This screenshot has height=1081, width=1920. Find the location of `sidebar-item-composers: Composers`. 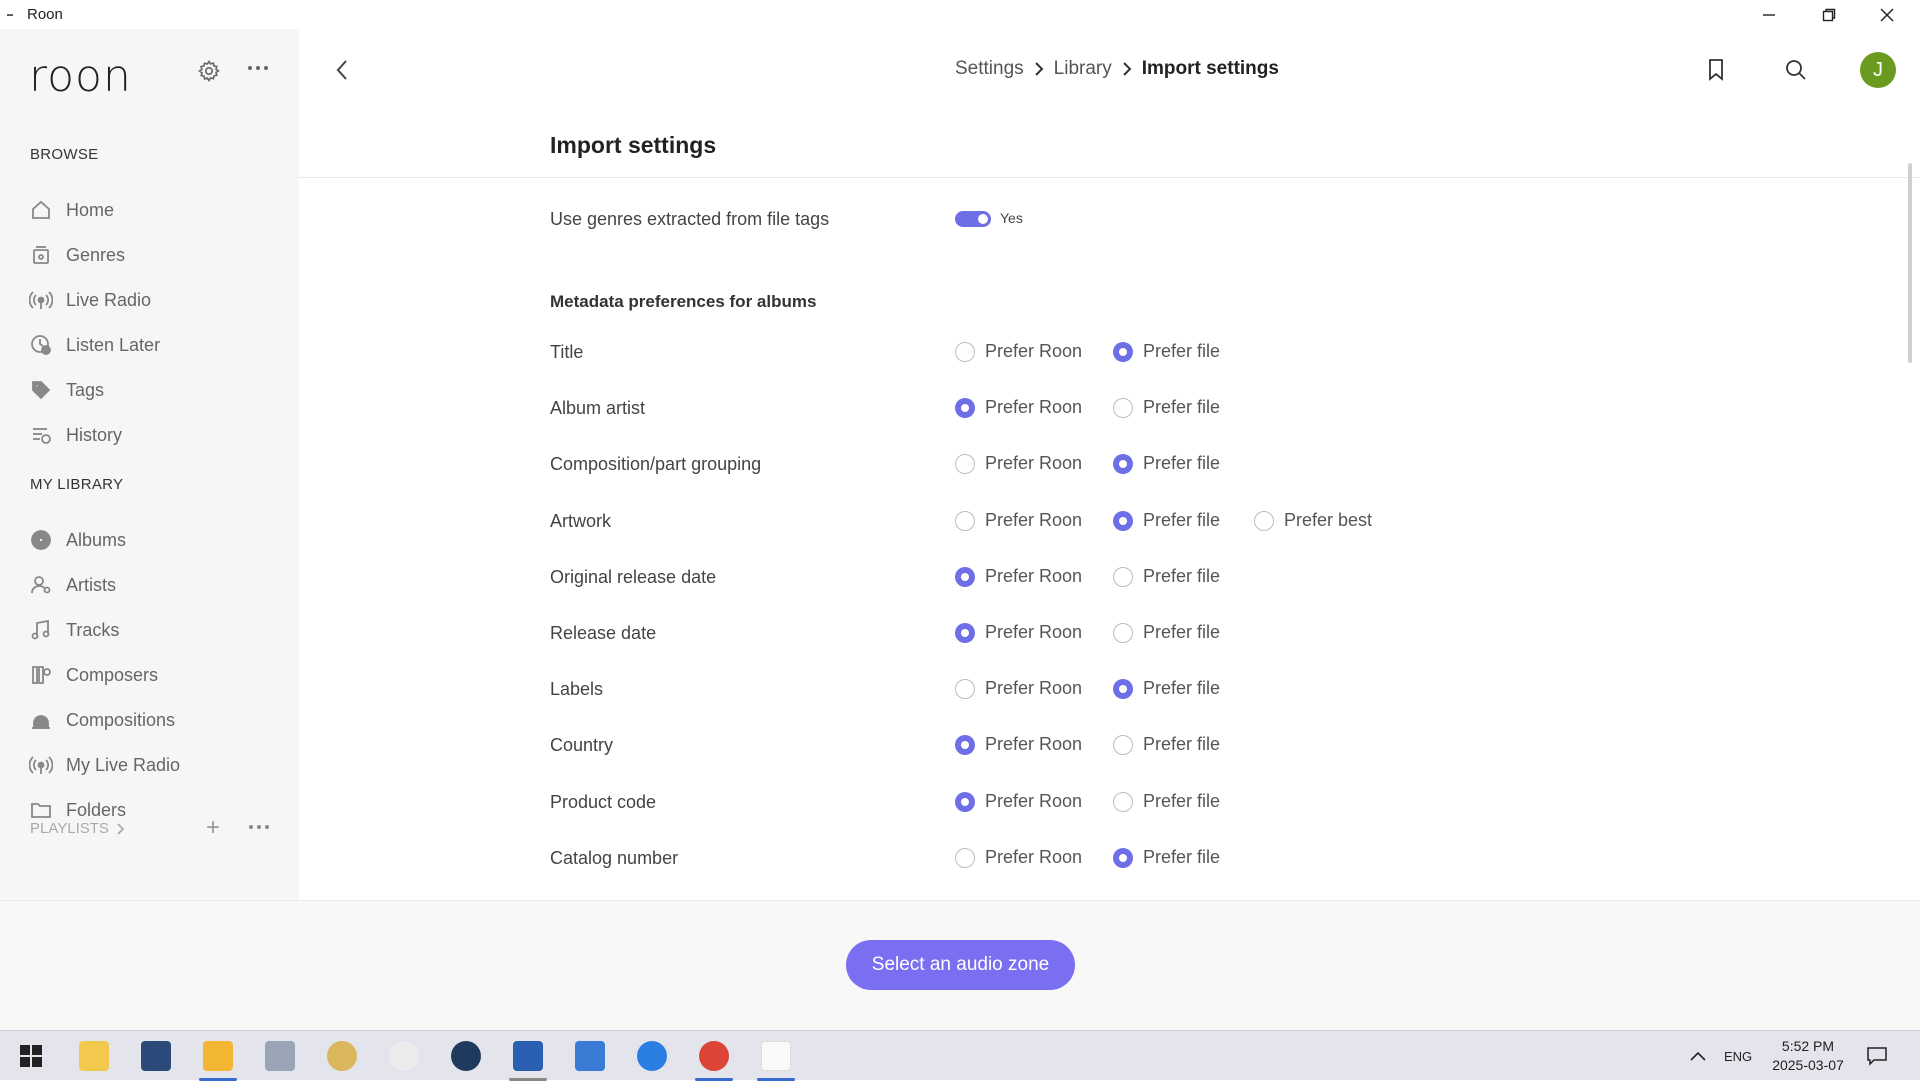

sidebar-item-composers: Composers is located at coordinates (153, 675).